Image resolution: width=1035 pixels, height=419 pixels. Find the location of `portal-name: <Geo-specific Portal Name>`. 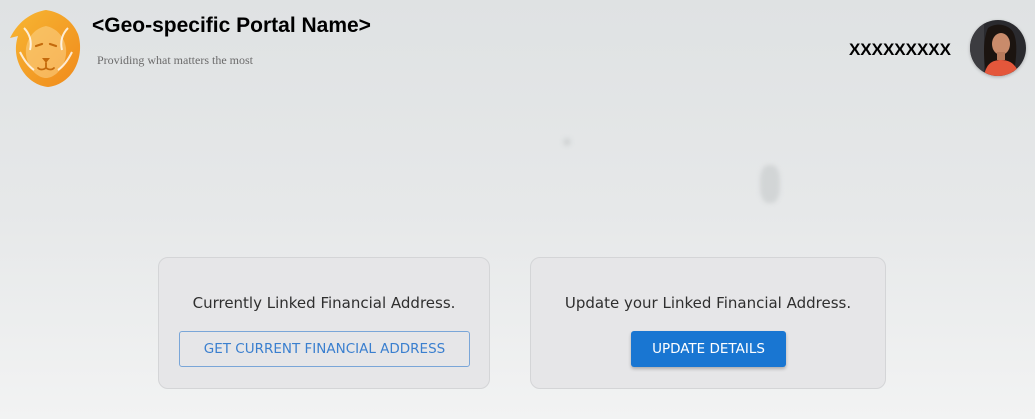

portal-name: <Geo-specific Portal Name> is located at coordinates (231, 25).